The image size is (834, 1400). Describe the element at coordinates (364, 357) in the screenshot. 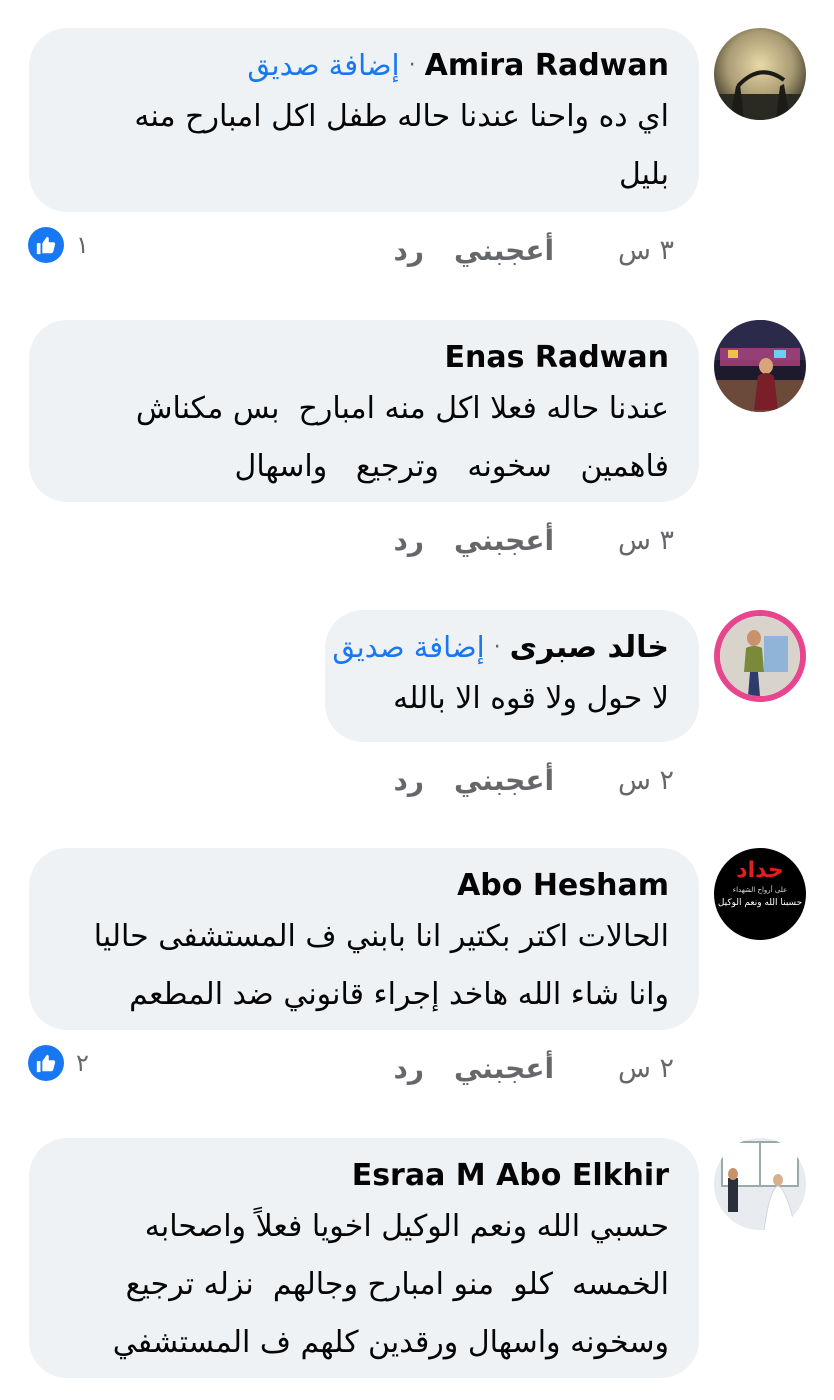

I see `comment-header: Enas Radwan` at that location.